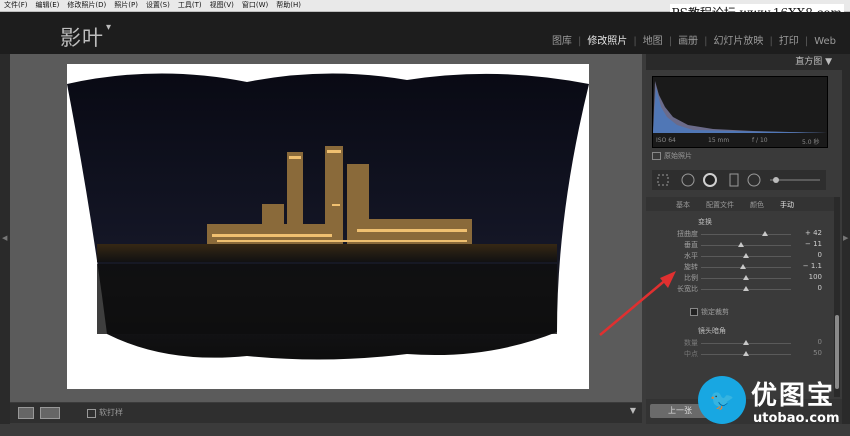  Describe the element at coordinates (666, 140) in the screenshot. I see `iso-value: ISO 64` at that location.